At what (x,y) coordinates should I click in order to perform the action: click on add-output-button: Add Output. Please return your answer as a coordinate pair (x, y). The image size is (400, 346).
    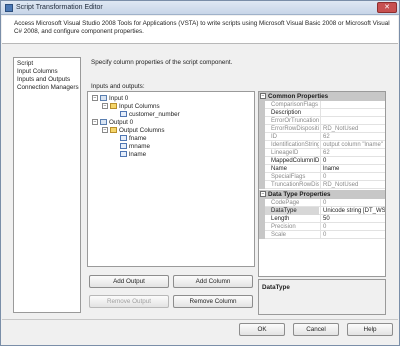
    Looking at the image, I should click on (129, 281).